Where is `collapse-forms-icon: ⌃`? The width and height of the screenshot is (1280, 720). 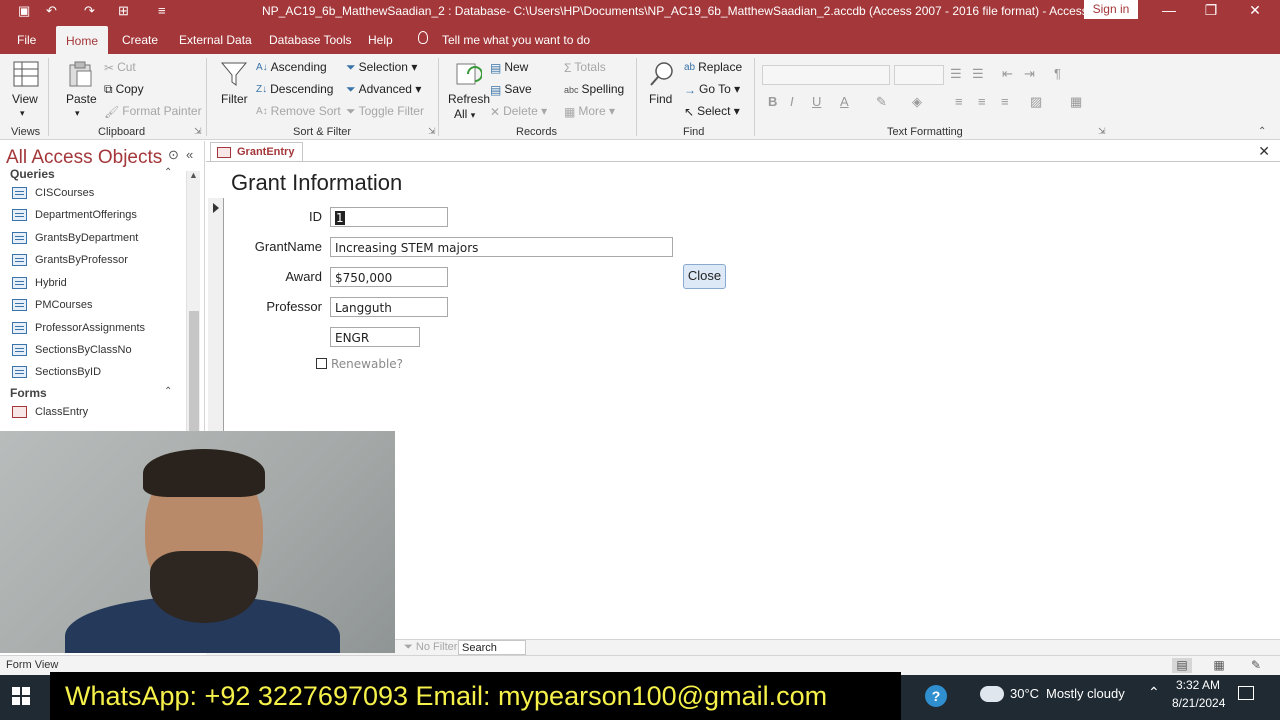
collapse-forms-icon: ⌃ is located at coordinates (168, 391).